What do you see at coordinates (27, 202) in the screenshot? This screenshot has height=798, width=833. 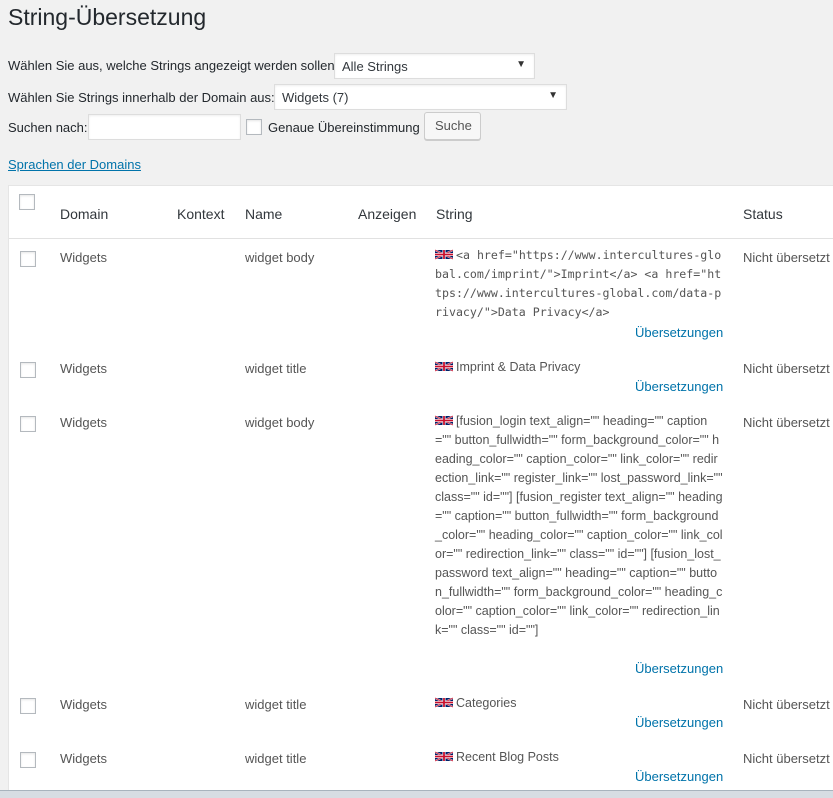 I see `select-all-checkbox` at bounding box center [27, 202].